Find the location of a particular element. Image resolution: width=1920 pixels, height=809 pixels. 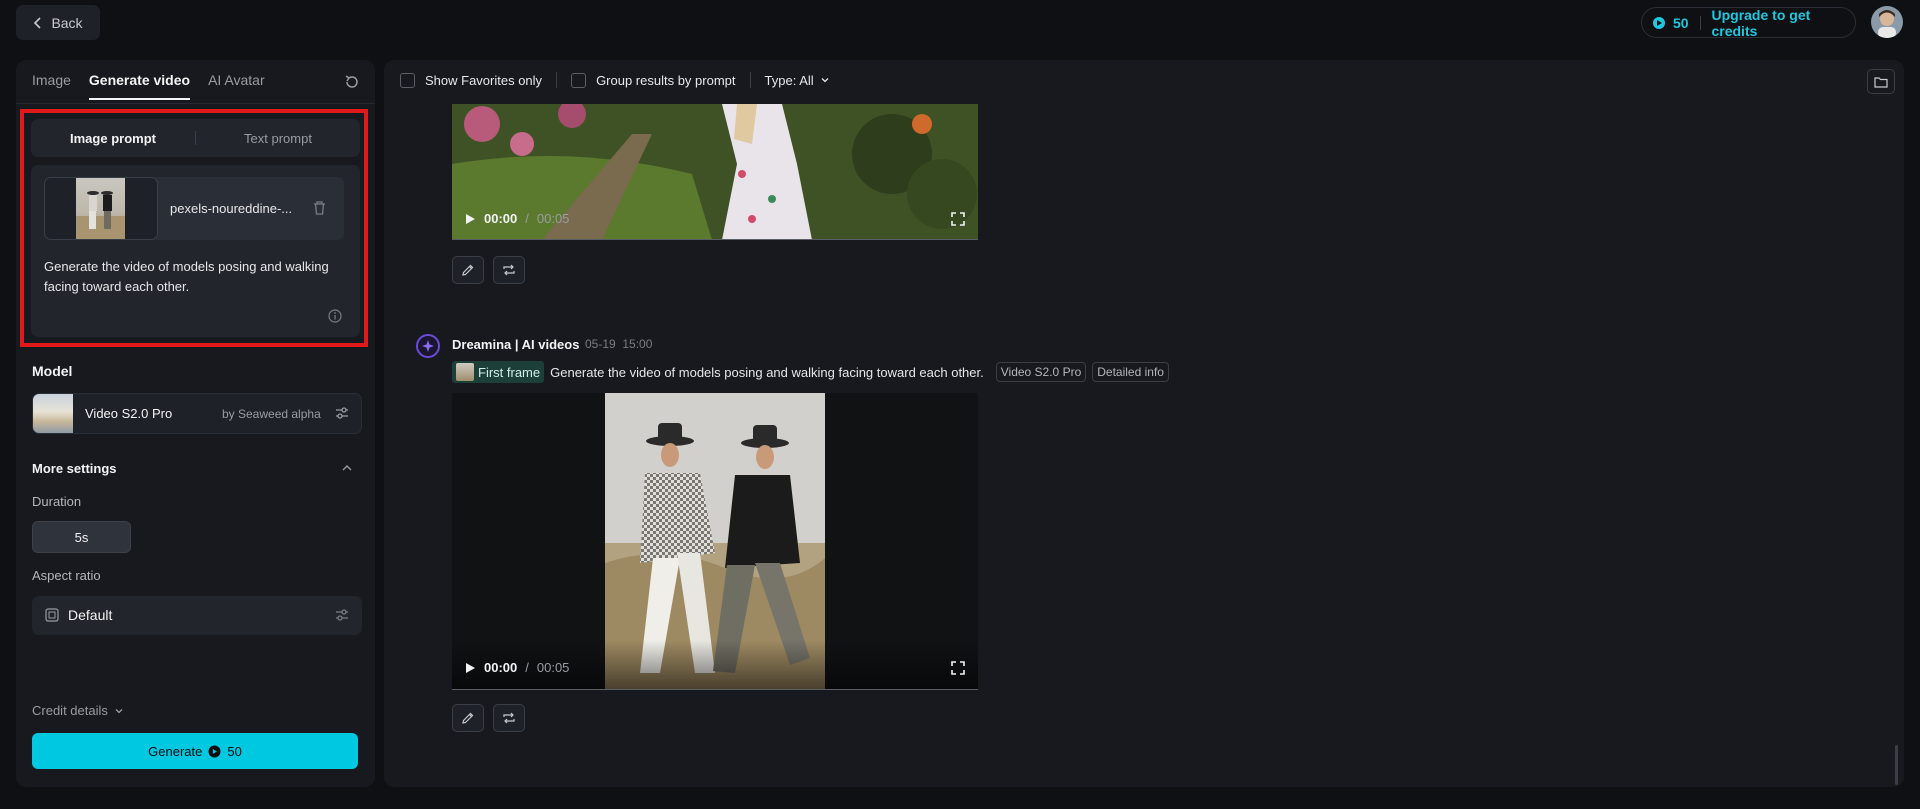

folder-button is located at coordinates (1881, 81).